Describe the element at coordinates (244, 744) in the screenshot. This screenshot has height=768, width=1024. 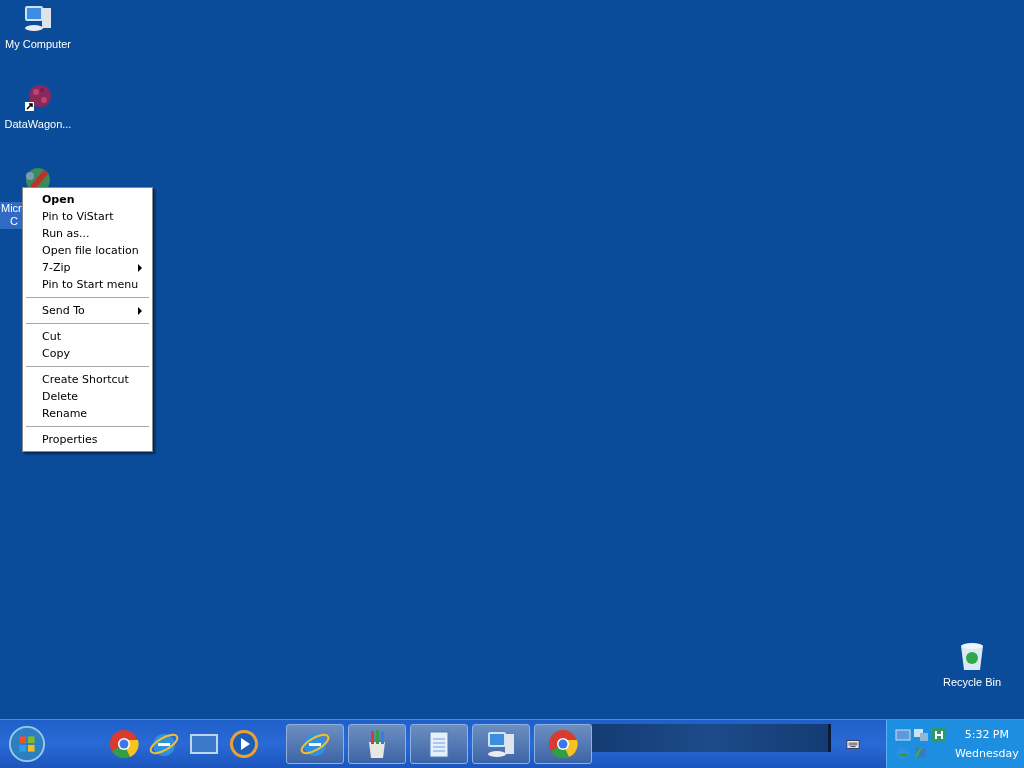
I see `media-player-icon` at that location.